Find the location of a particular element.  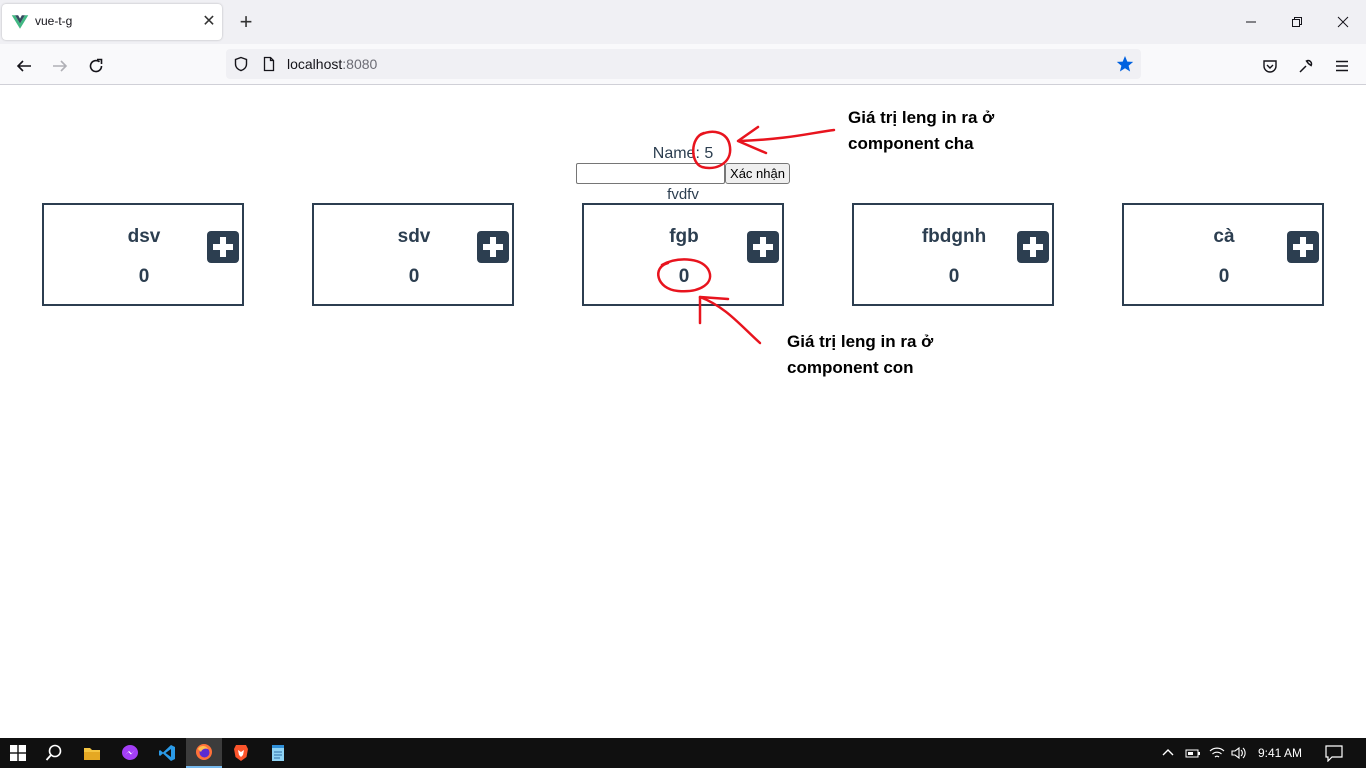

vscode-icon is located at coordinates (167, 753).